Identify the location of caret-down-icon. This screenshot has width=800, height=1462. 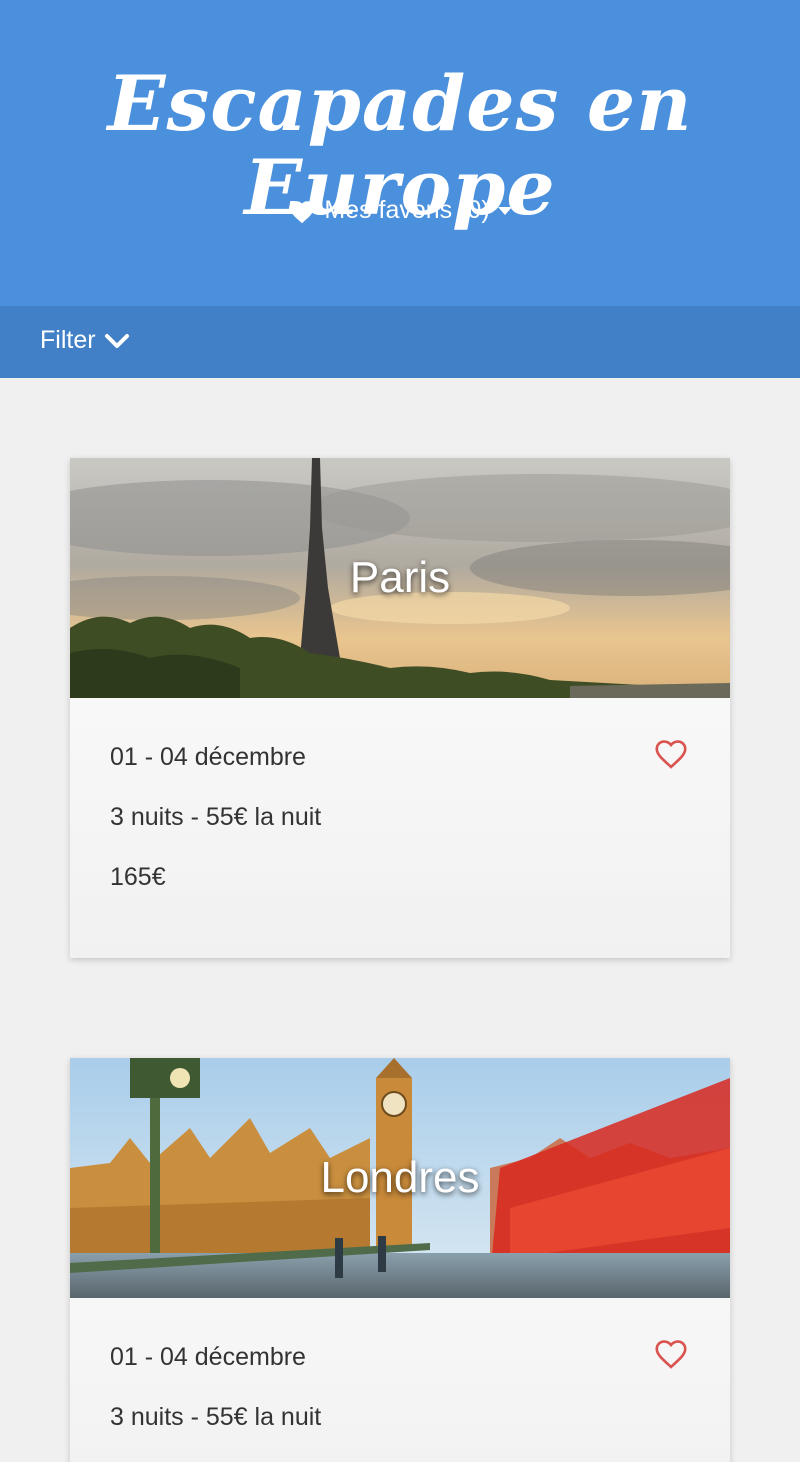
(504, 210).